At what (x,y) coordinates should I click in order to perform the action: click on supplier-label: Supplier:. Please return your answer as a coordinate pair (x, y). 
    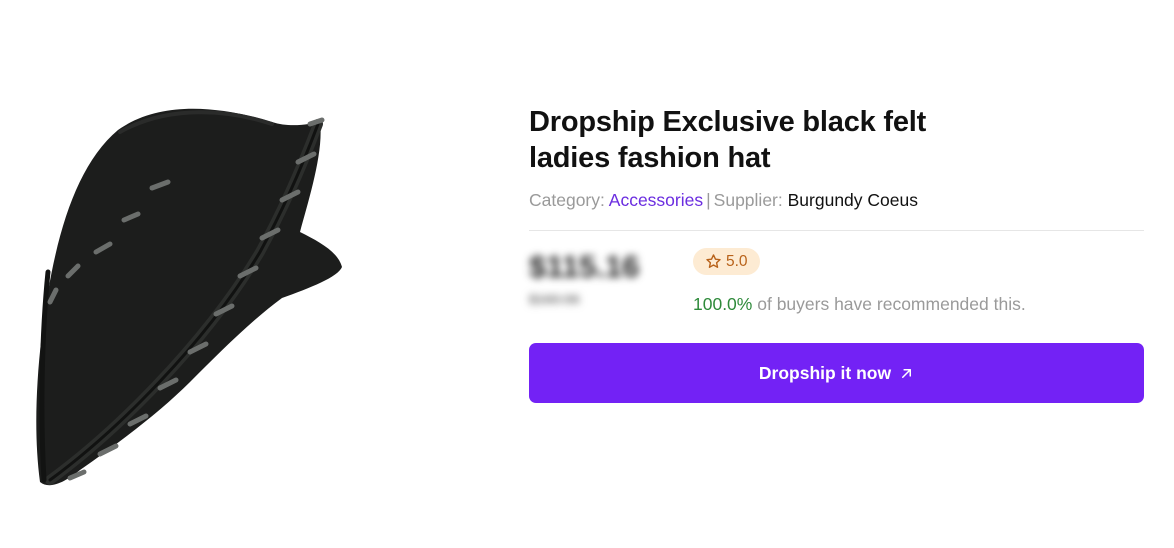
    Looking at the image, I should click on (748, 200).